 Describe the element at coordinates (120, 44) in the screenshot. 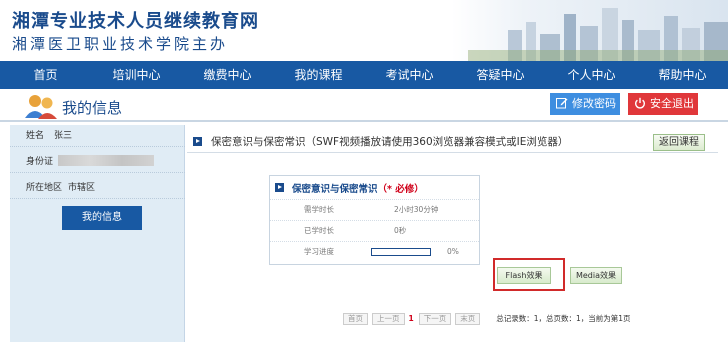

I see `site-subtitle: 湘潭医卫职业技术学院主办` at that location.